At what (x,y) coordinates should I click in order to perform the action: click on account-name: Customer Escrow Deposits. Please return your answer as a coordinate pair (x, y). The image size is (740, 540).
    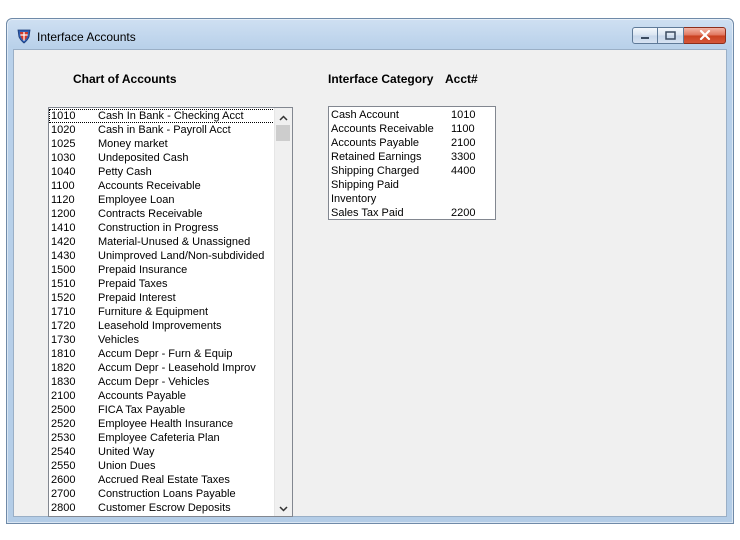
    Looking at the image, I should click on (164, 508).